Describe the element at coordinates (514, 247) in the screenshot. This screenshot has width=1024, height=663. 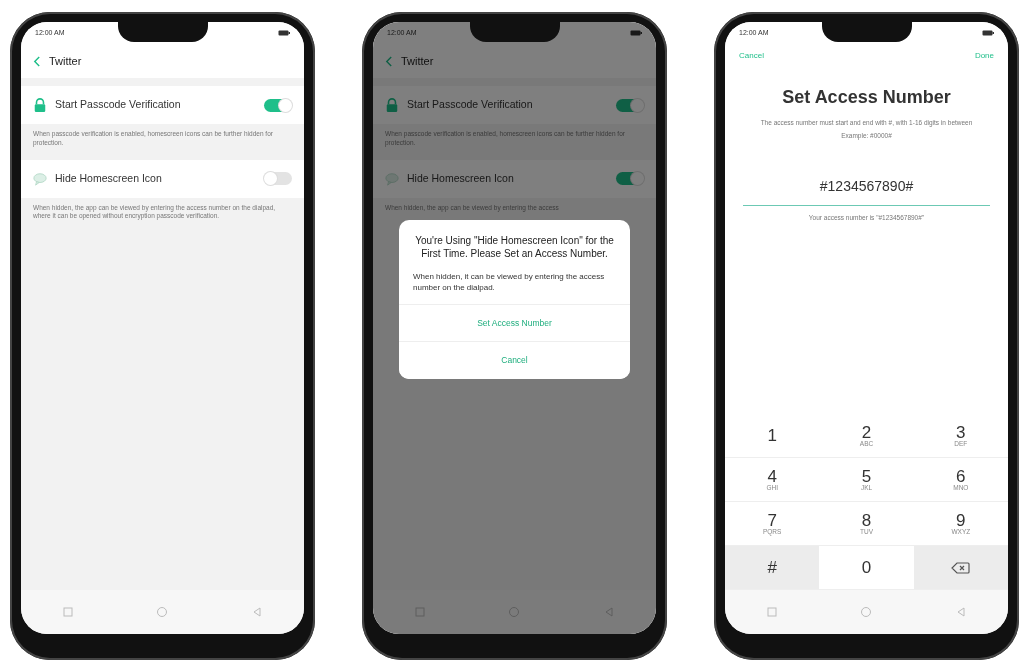
I see `dialog-title: You're Using "Hide Homescreen Icon" for the First Time. Please Set an Access Number.` at that location.